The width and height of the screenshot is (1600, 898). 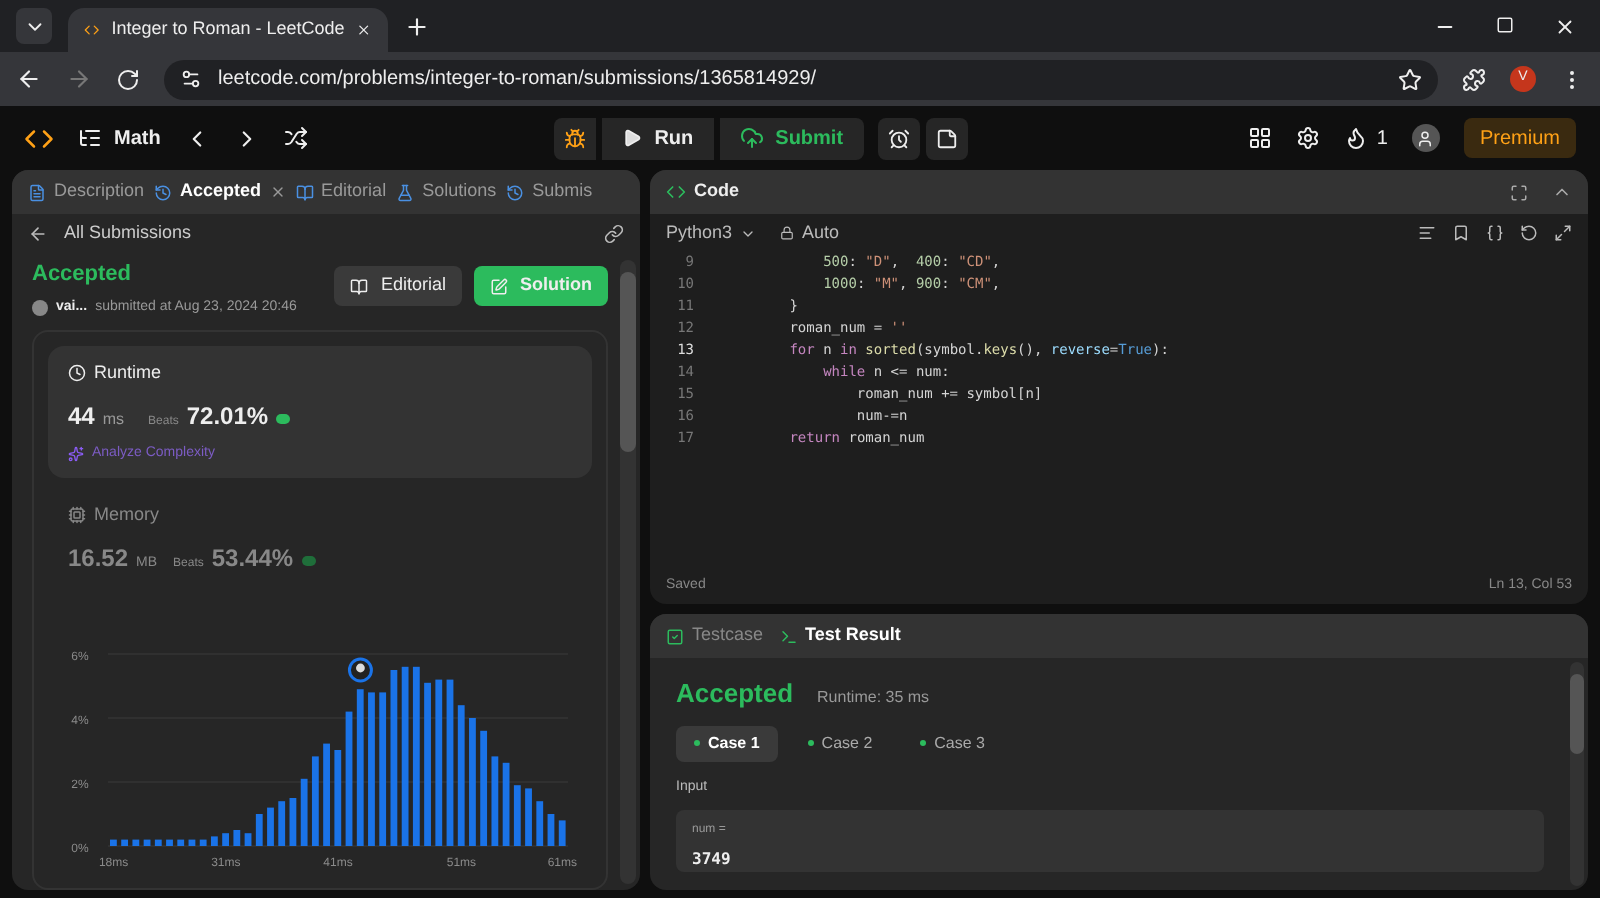 What do you see at coordinates (1519, 138) in the screenshot?
I see `premium-button: Premium` at bounding box center [1519, 138].